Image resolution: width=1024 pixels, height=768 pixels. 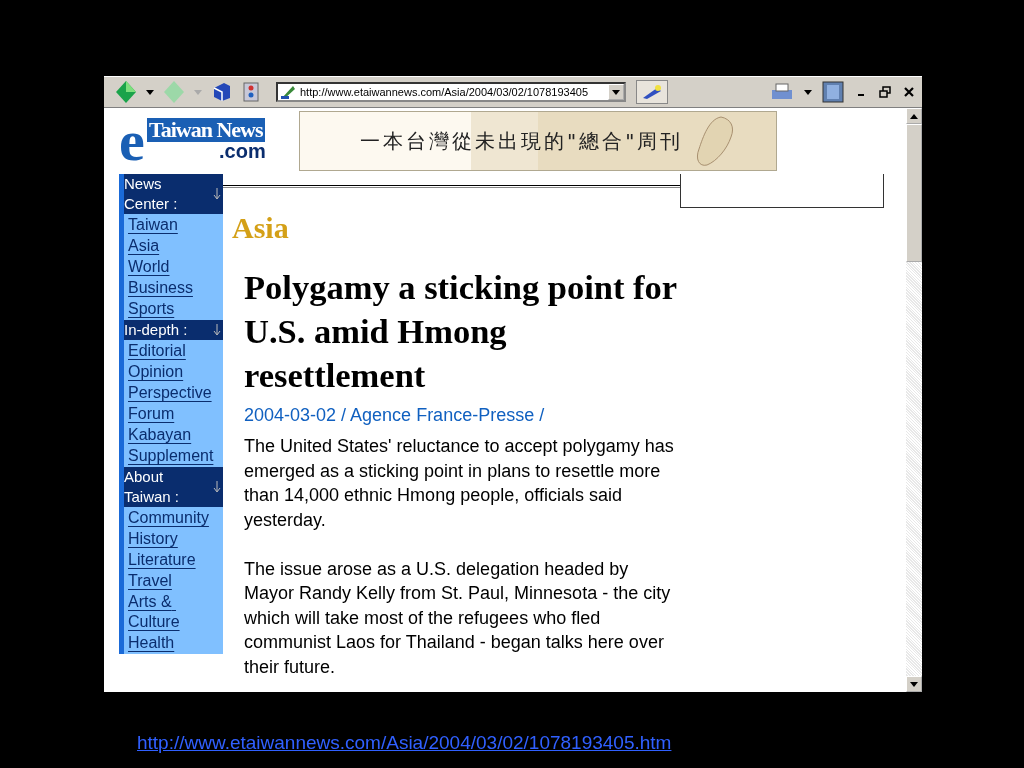 I want to click on menu-link: Health, so click(x=175, y=643).